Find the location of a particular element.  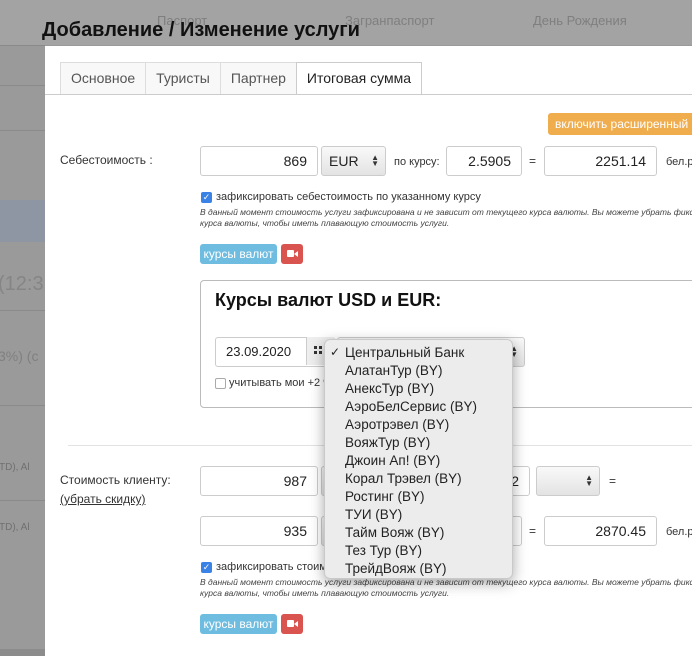

currency-rates-title: Курсы валют USD и EUR: is located at coordinates (328, 300).